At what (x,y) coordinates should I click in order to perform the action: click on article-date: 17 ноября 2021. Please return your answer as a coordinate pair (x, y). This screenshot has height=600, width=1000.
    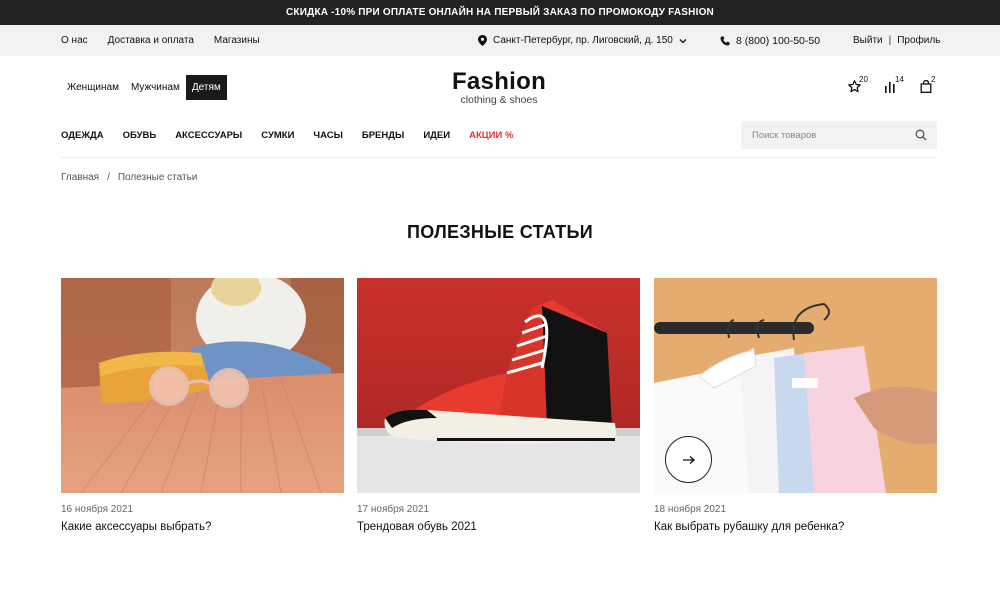
    Looking at the image, I should click on (393, 509).